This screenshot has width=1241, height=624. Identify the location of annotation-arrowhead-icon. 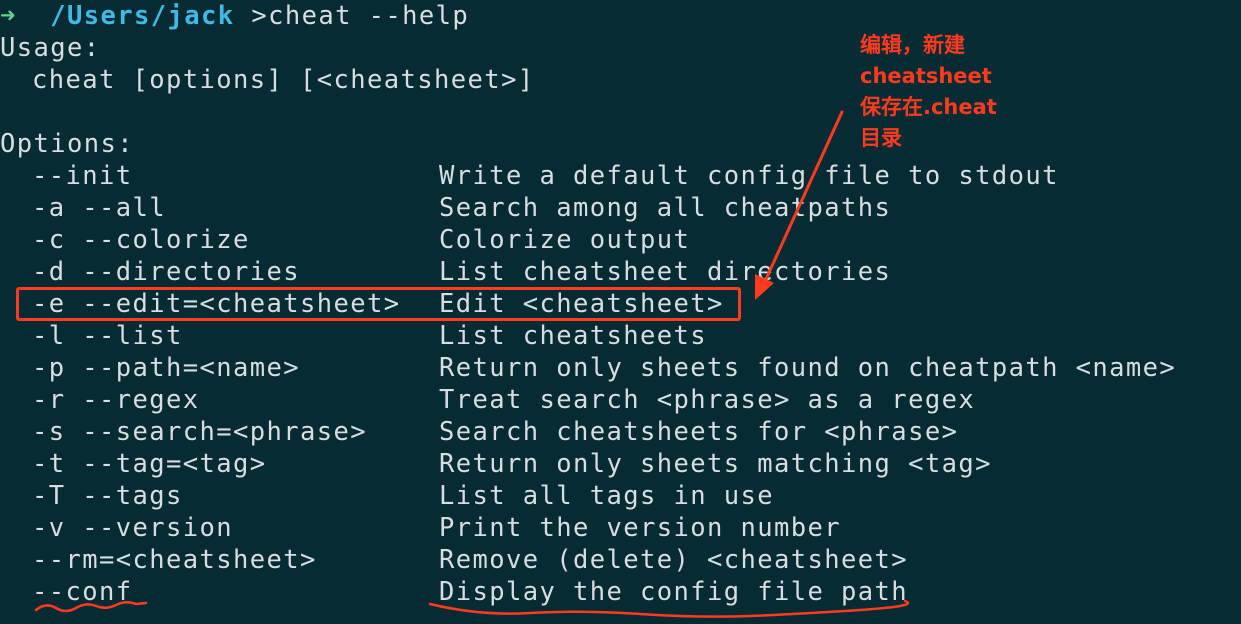
(764, 287).